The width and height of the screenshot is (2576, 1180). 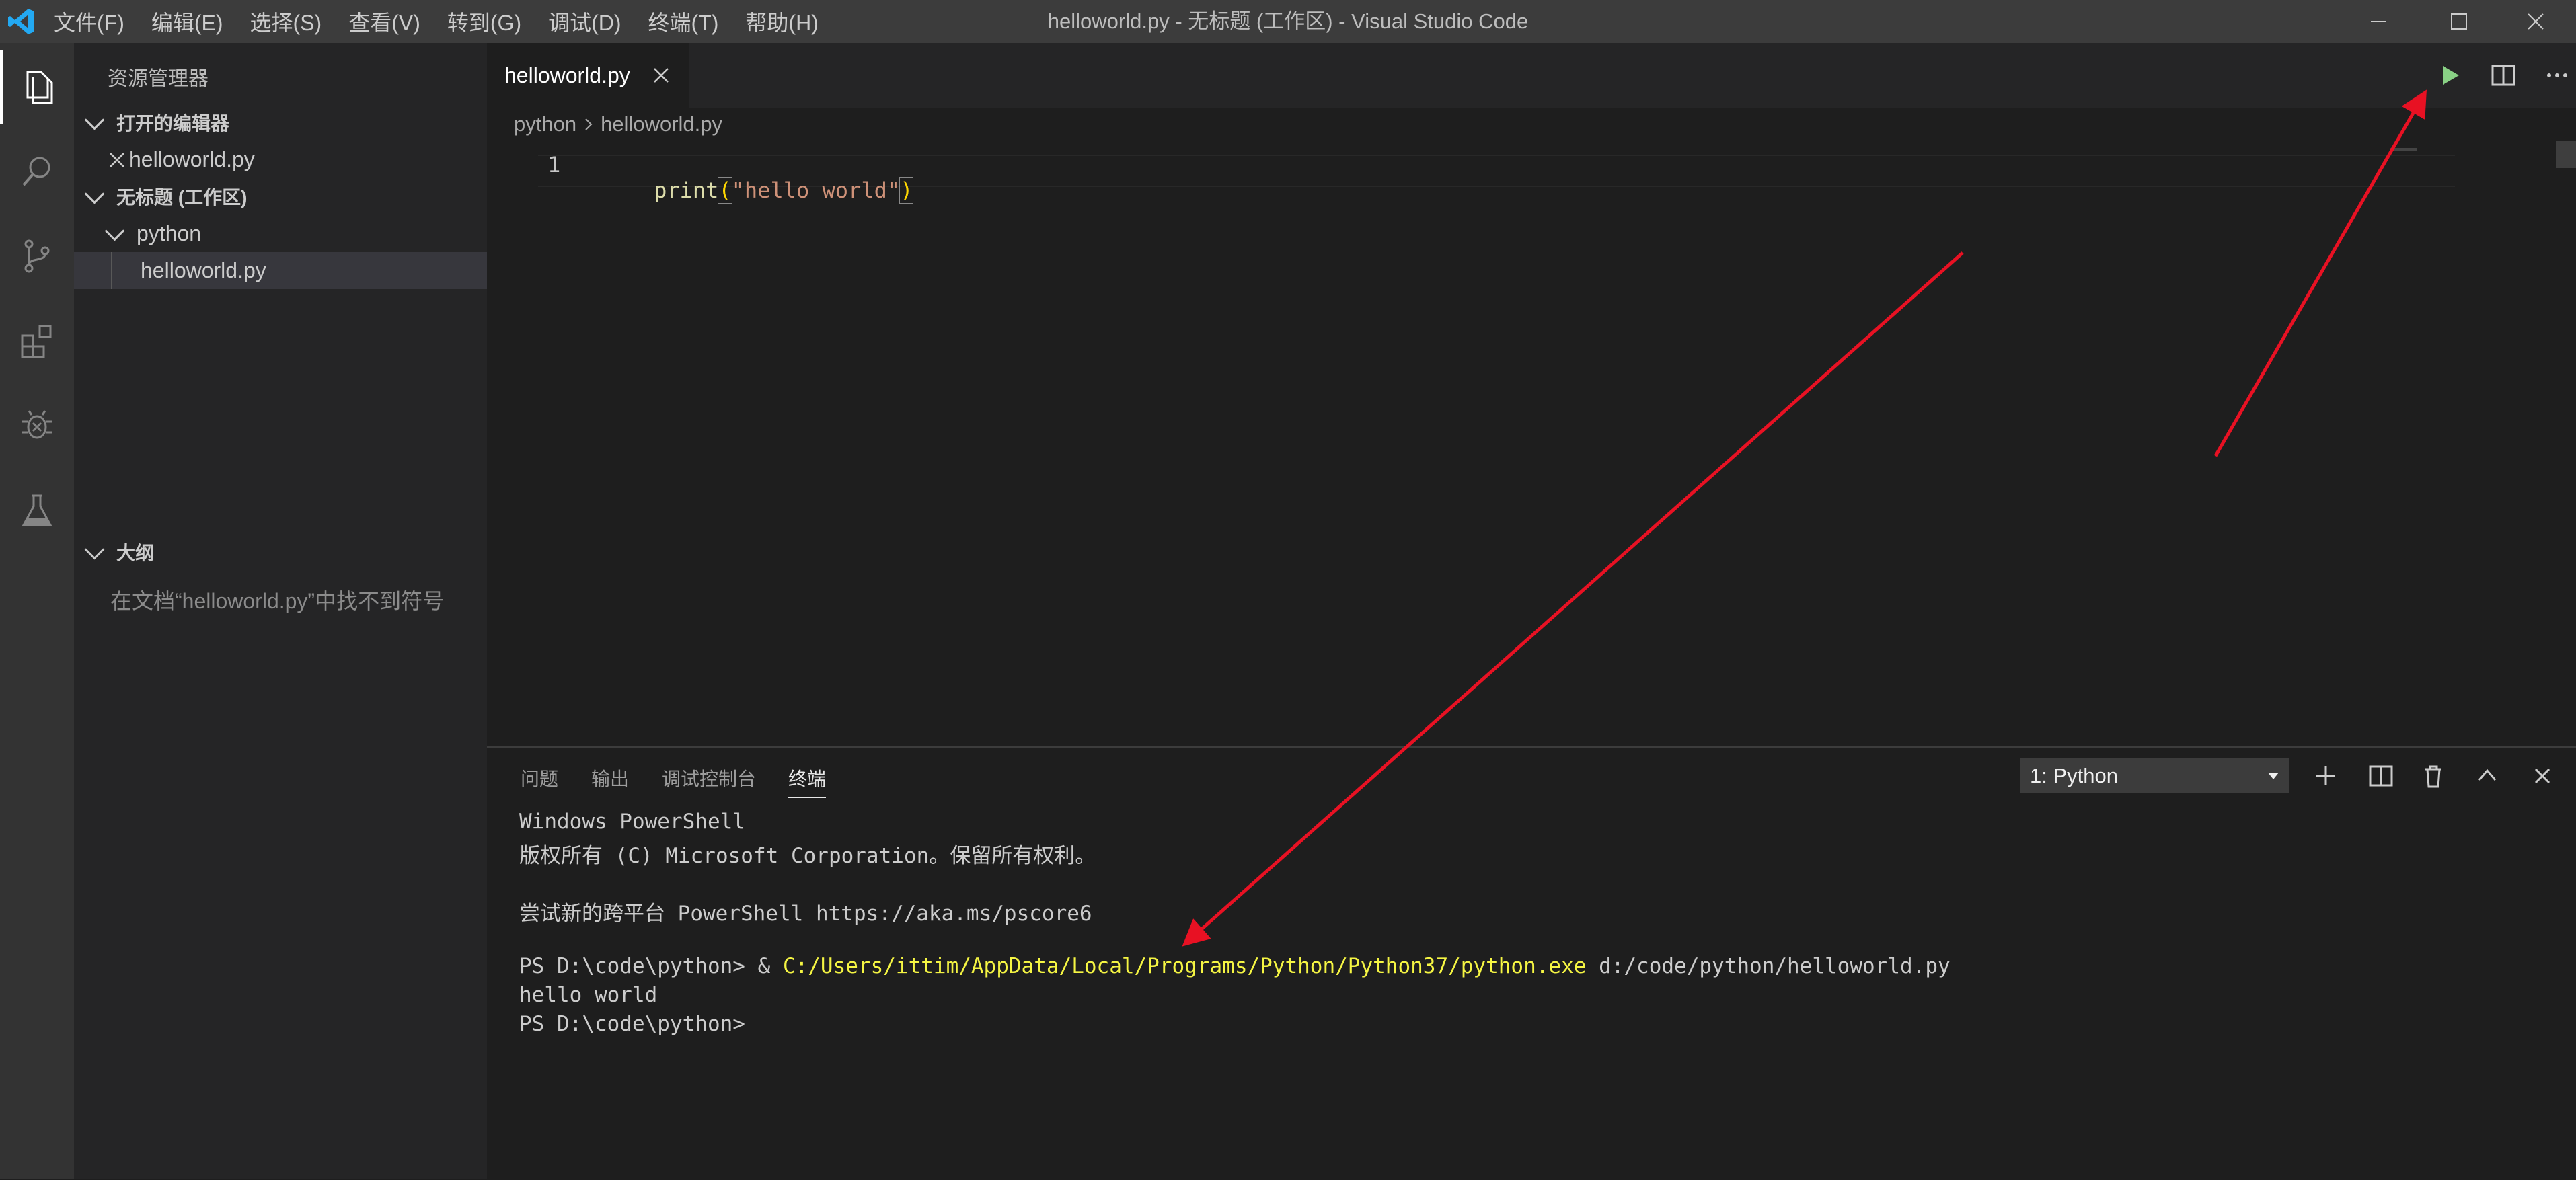 I want to click on flask-icon, so click(x=37, y=510).